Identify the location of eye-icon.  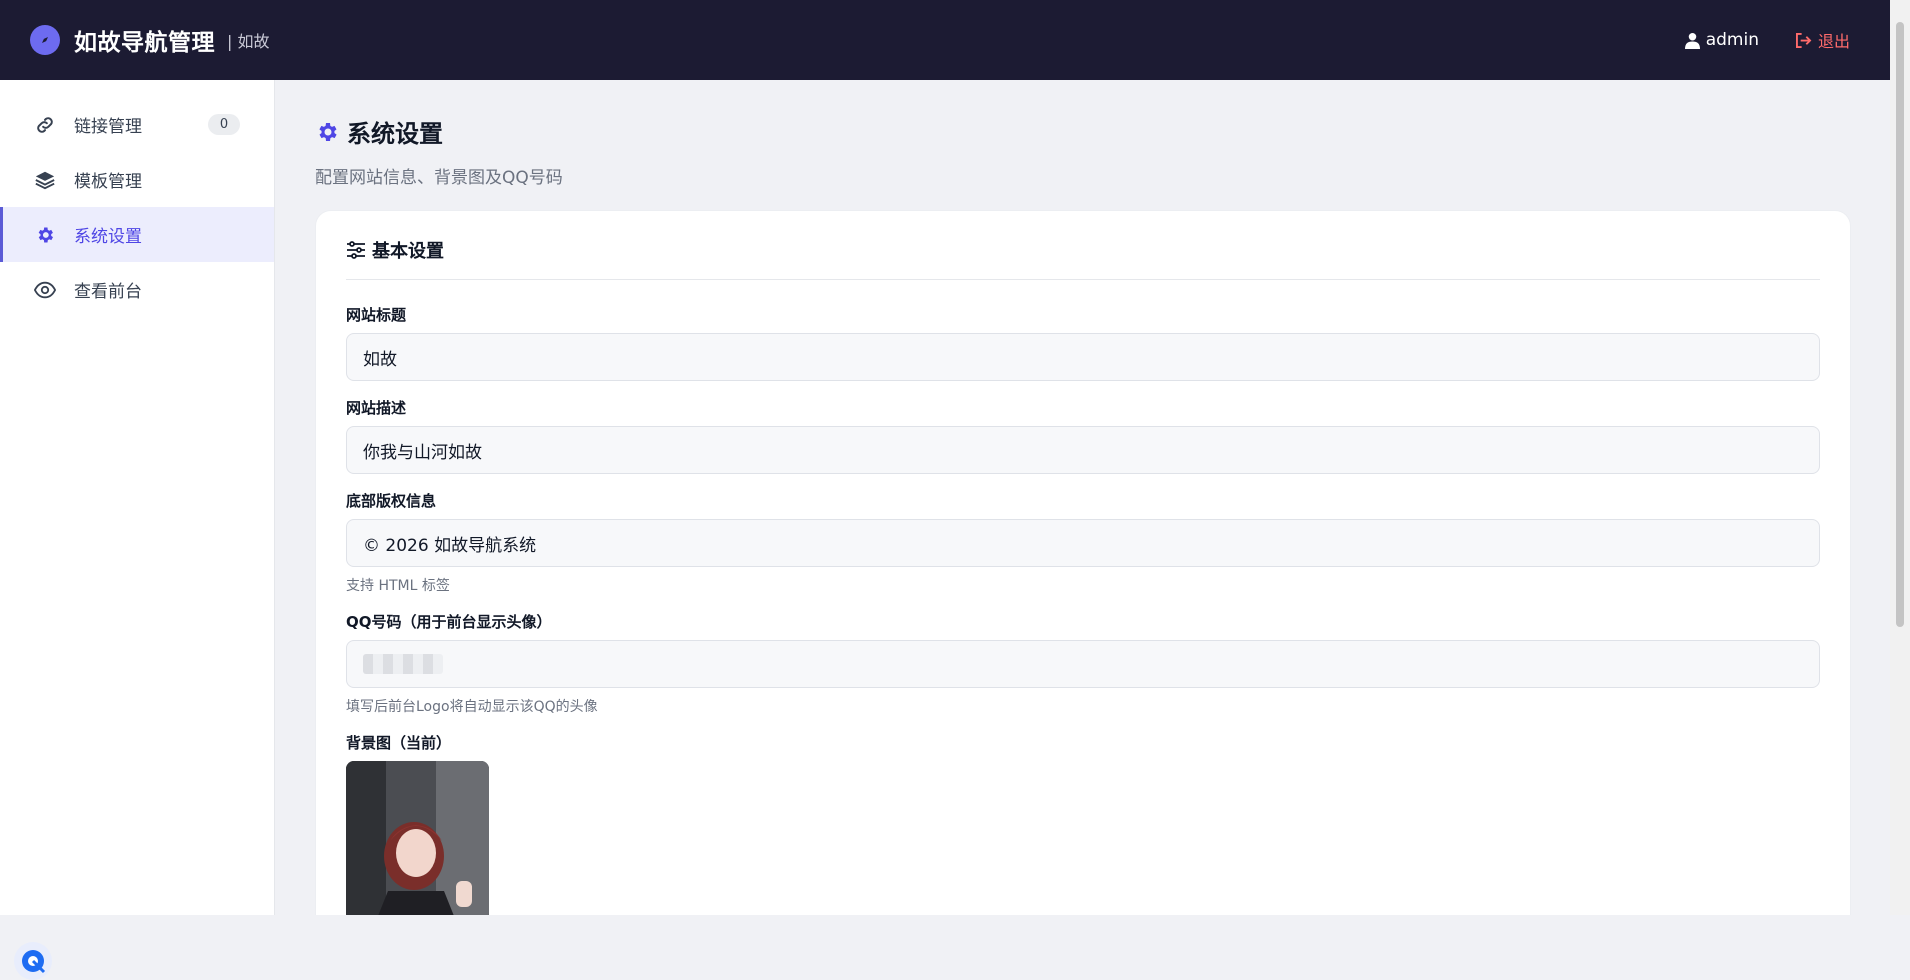
(45, 290).